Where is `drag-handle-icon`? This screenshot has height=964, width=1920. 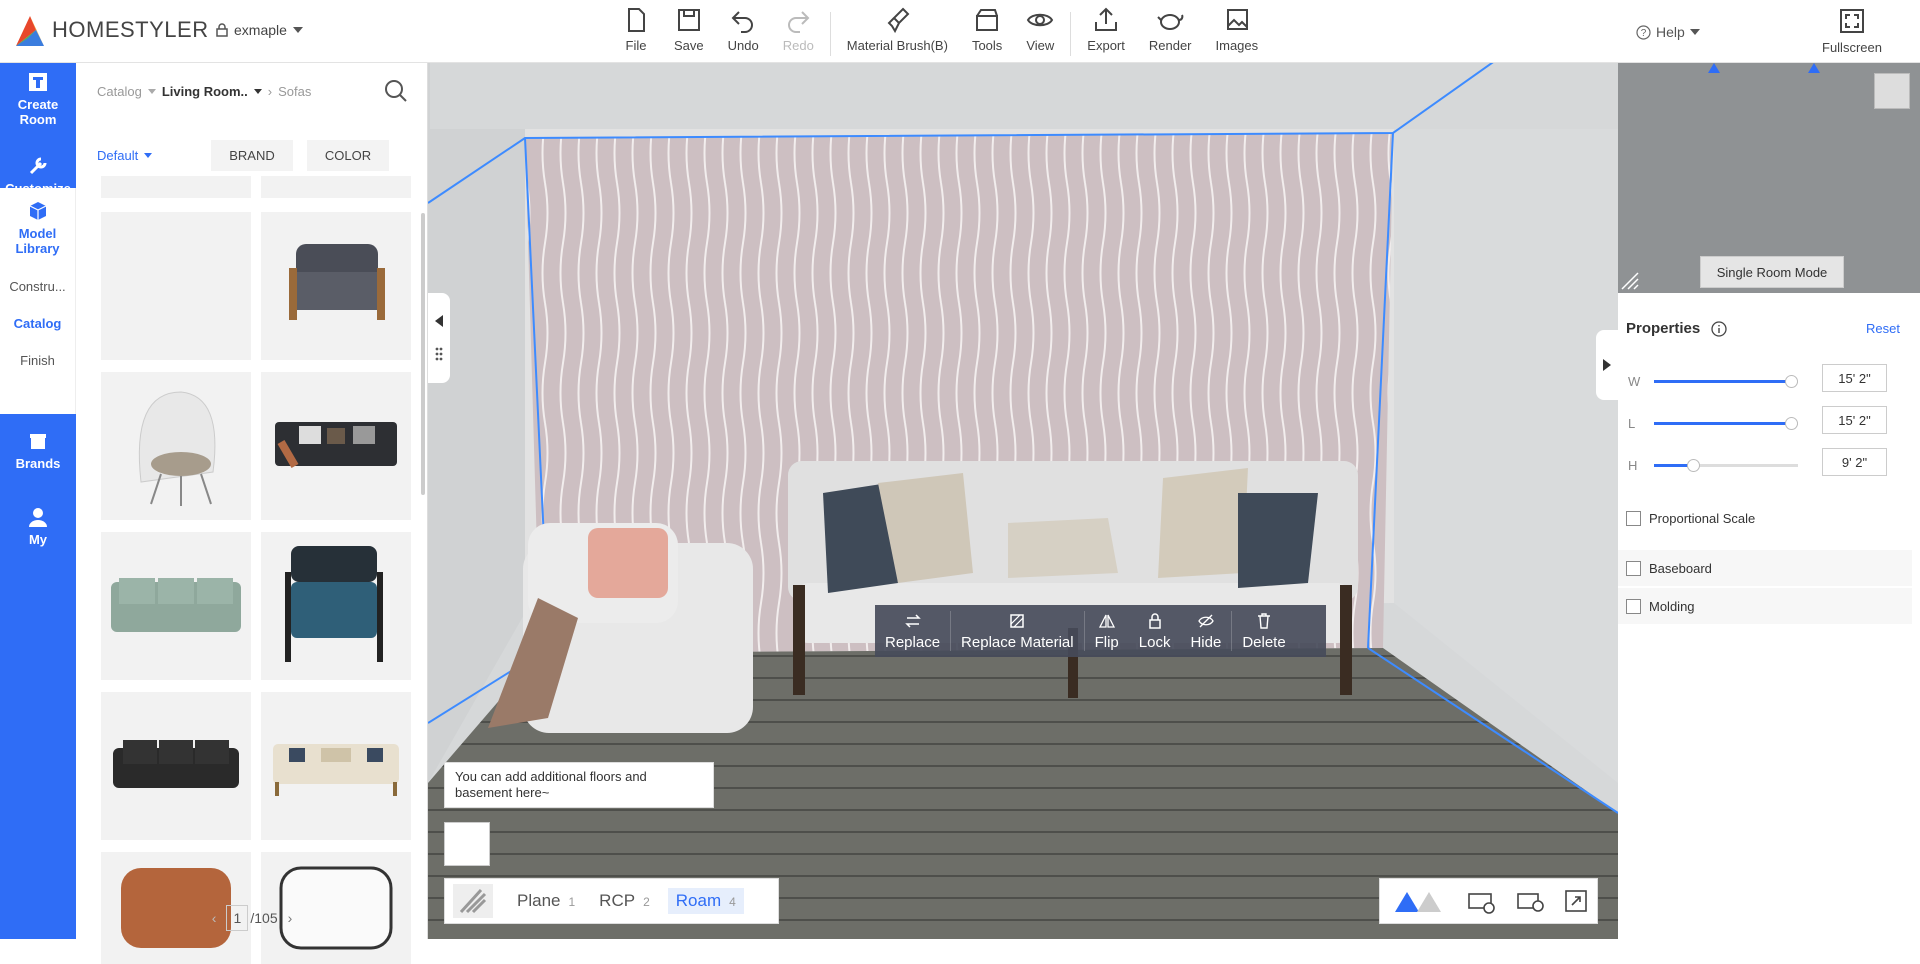
drag-handle-icon is located at coordinates (439, 354).